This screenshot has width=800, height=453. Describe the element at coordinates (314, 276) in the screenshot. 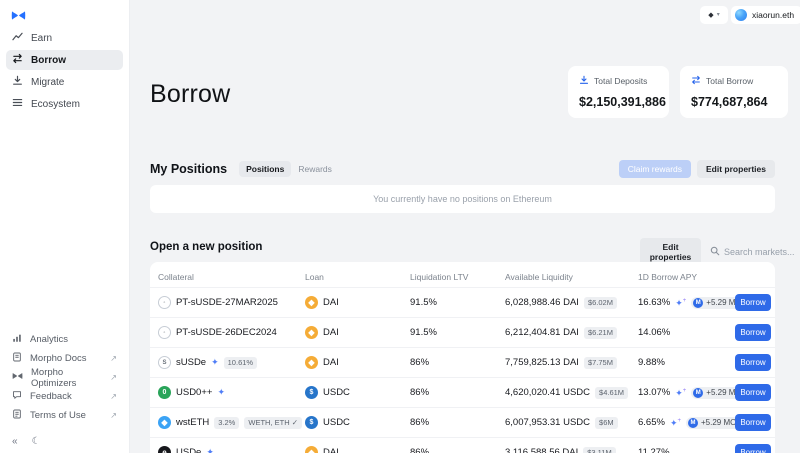

I see `column-header: Loan` at that location.